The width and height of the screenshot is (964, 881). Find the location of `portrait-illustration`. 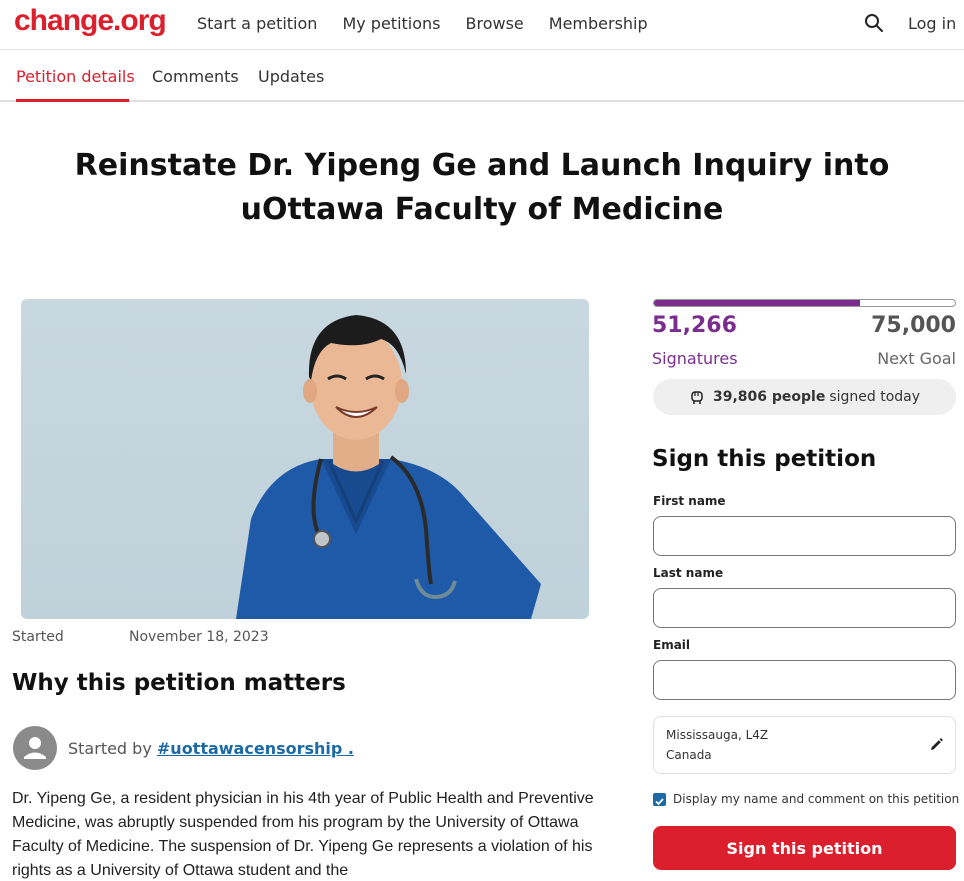

portrait-illustration is located at coordinates (388, 467).